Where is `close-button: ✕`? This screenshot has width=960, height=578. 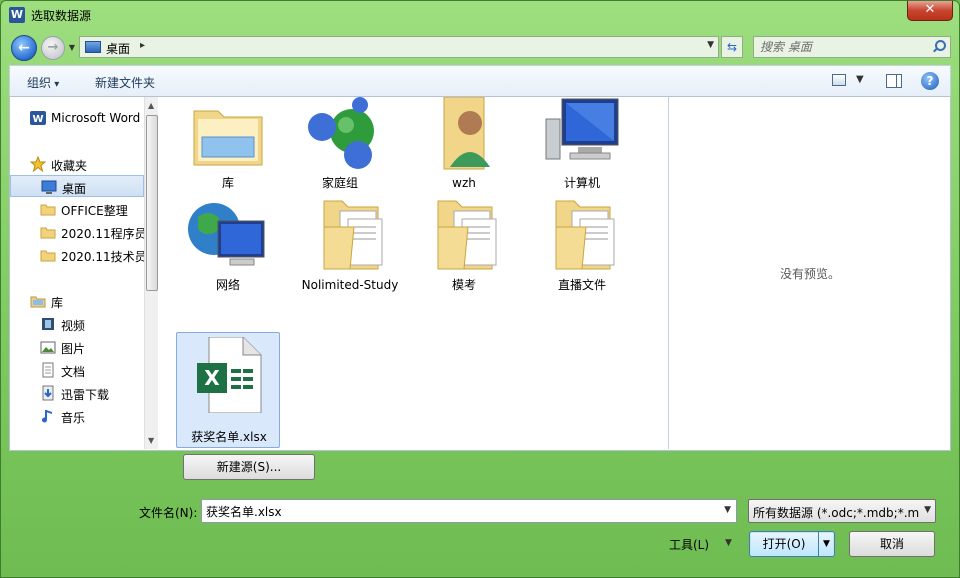
close-button: ✕ is located at coordinates (930, 11).